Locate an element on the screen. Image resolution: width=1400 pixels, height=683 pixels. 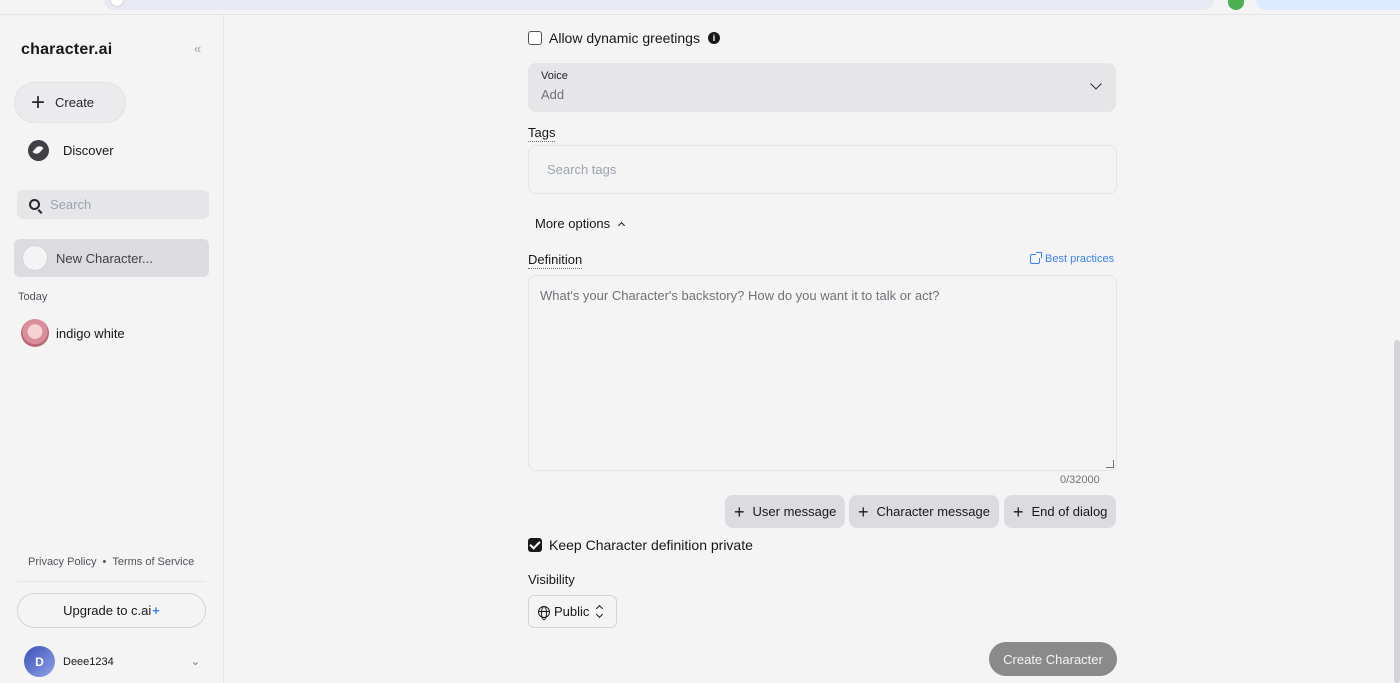
address-bar is located at coordinates (659, 5).